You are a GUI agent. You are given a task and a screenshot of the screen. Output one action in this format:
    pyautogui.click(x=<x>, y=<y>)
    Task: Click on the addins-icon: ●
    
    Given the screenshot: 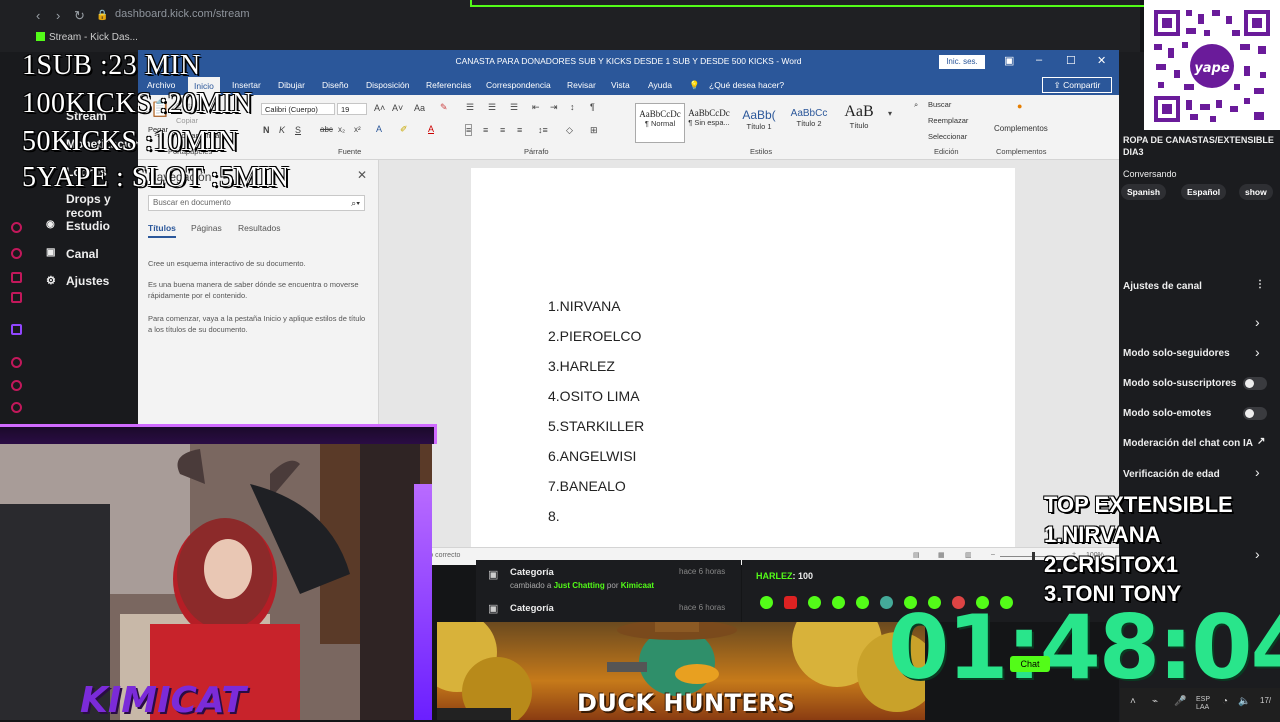 What is the action you would take?
    pyautogui.click(x=1019, y=106)
    